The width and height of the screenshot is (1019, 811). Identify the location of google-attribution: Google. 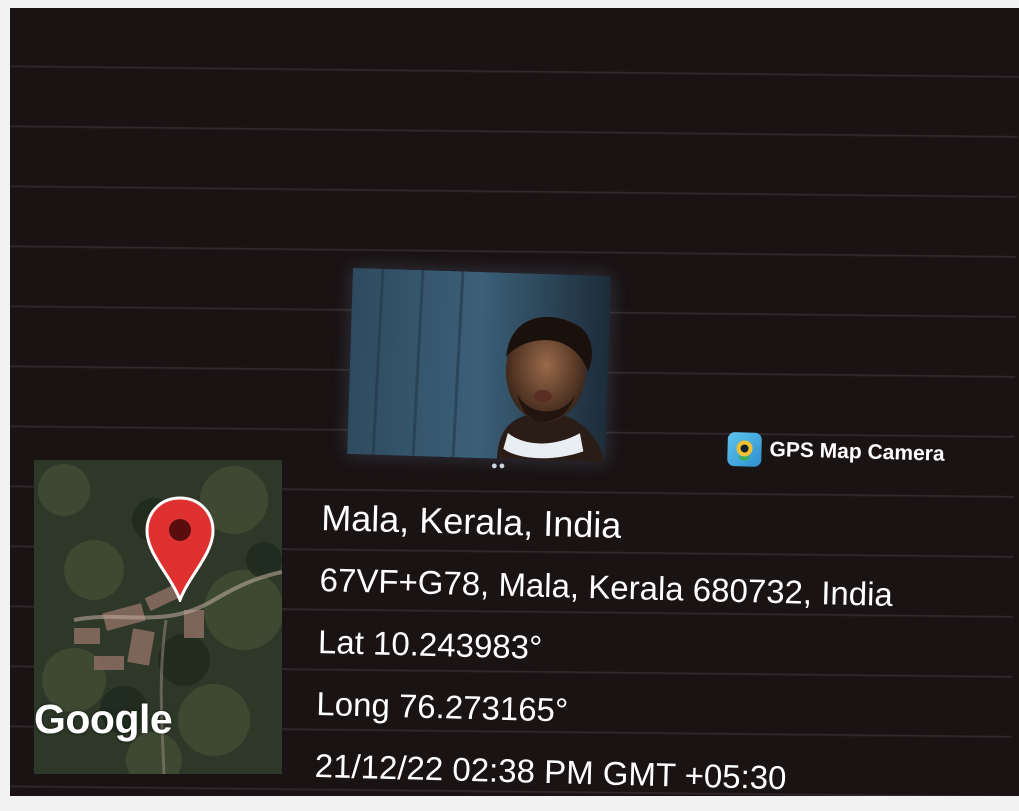
(103, 719).